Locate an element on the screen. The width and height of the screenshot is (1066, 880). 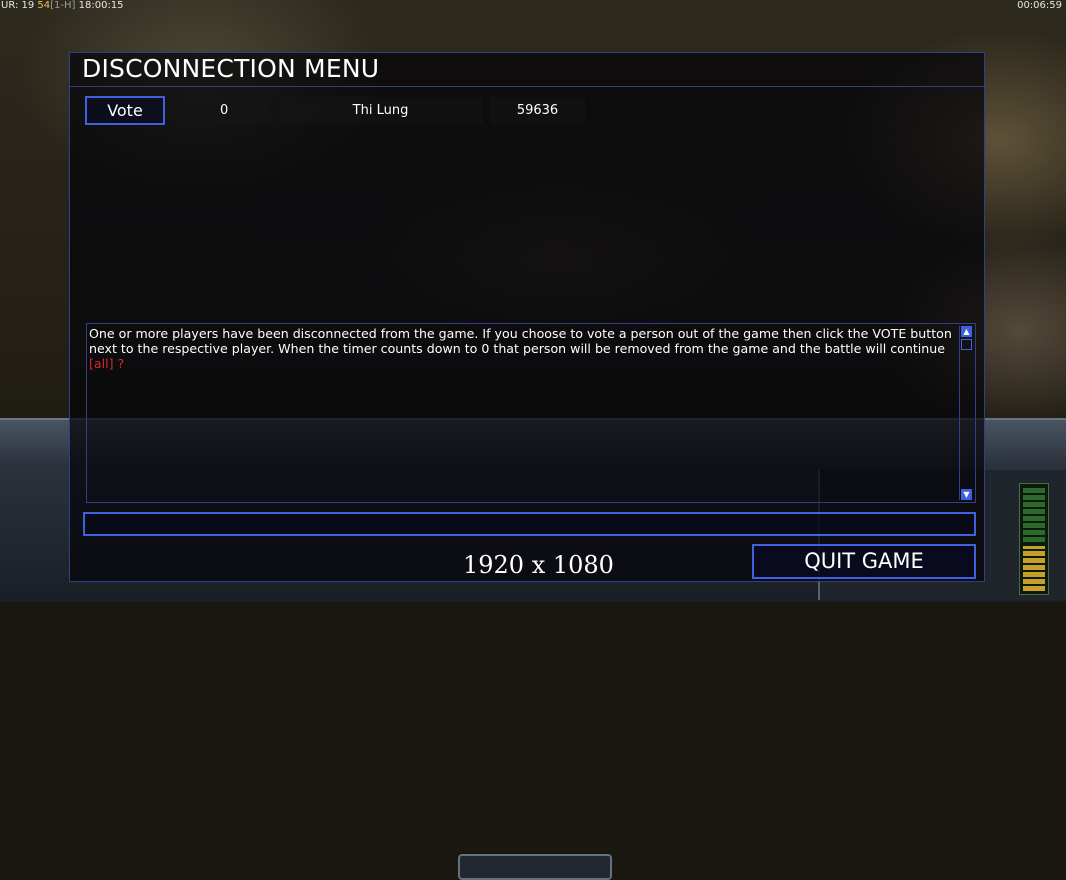
chat-system-line: [all] ? is located at coordinates (107, 363).